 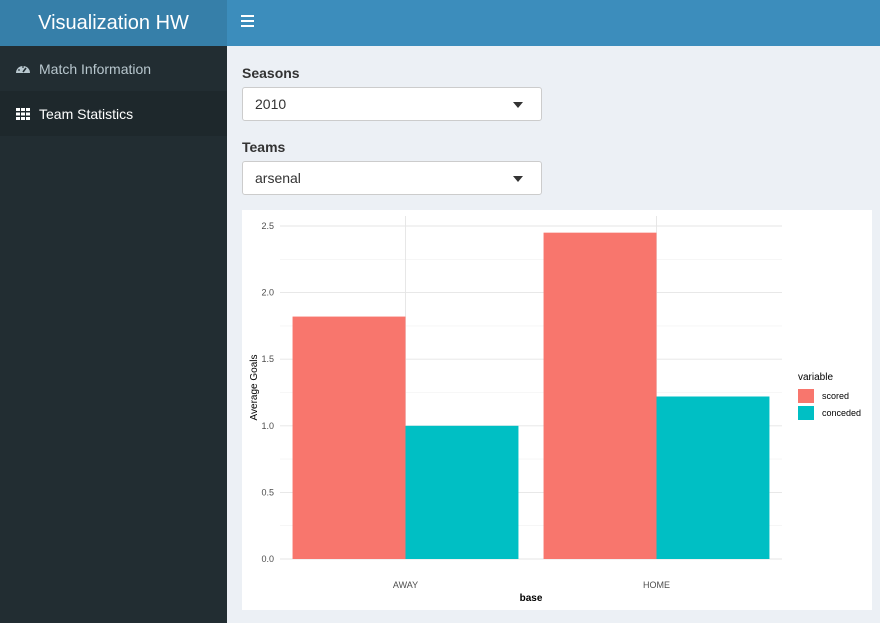 I want to click on dashboard-icon, so click(x=23, y=69).